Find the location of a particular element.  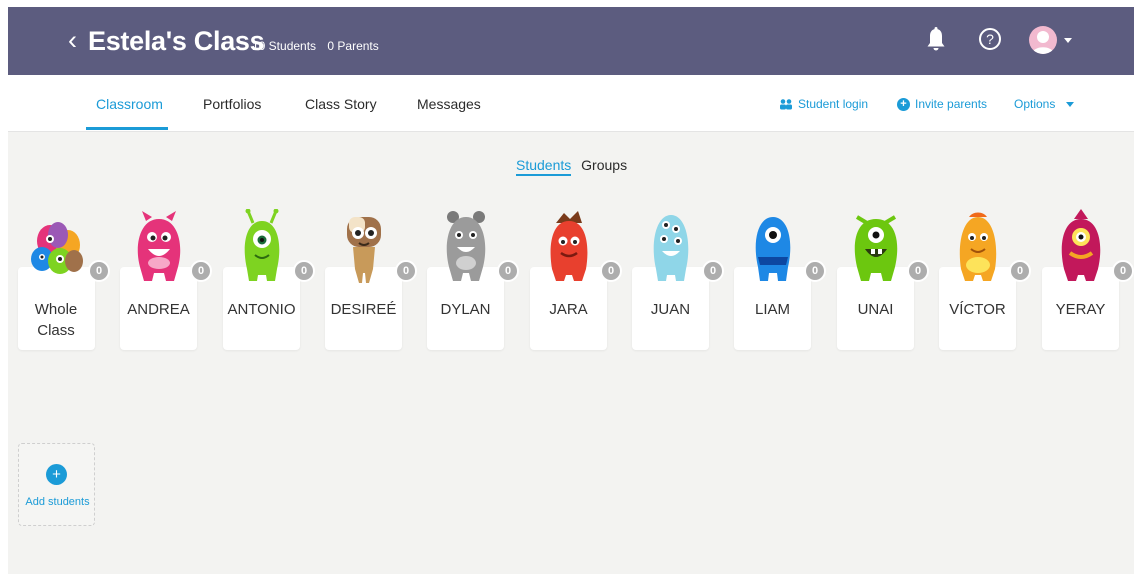

student-login-label: Student login is located at coordinates (833, 104).